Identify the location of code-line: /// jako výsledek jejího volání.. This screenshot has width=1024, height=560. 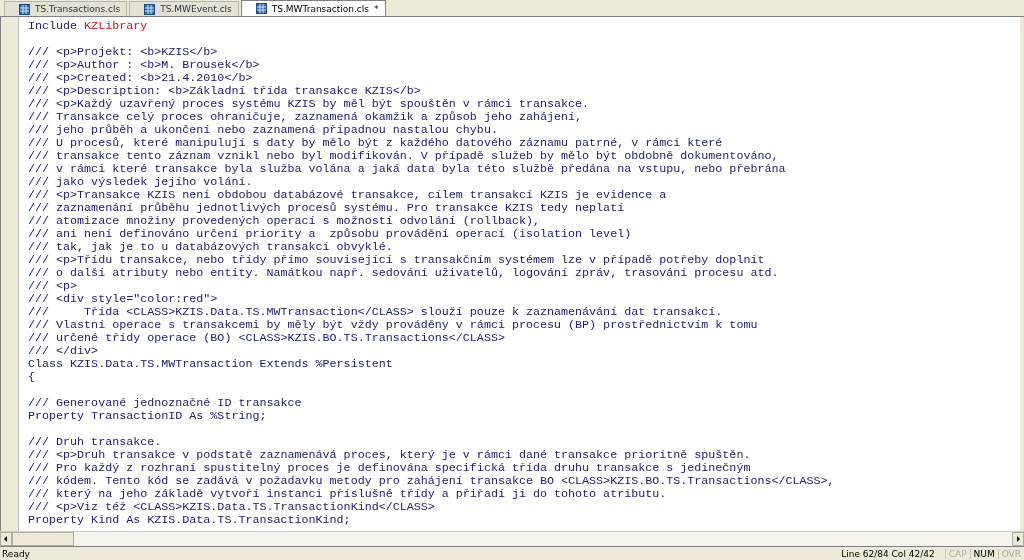
(141, 182).